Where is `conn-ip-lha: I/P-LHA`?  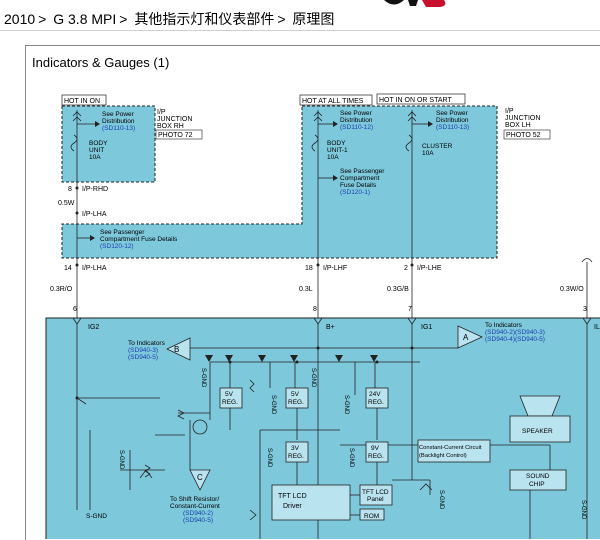 conn-ip-lha: I/P-LHA is located at coordinates (94, 214).